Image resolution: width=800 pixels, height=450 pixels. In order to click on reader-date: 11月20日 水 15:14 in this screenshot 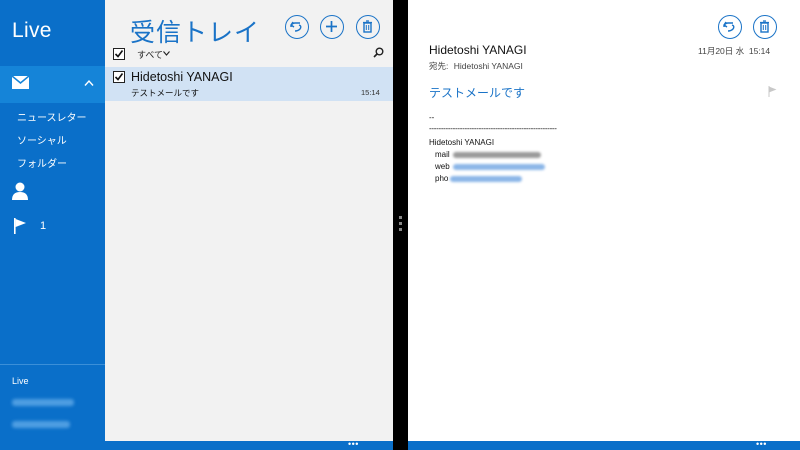, I will do `click(734, 51)`.